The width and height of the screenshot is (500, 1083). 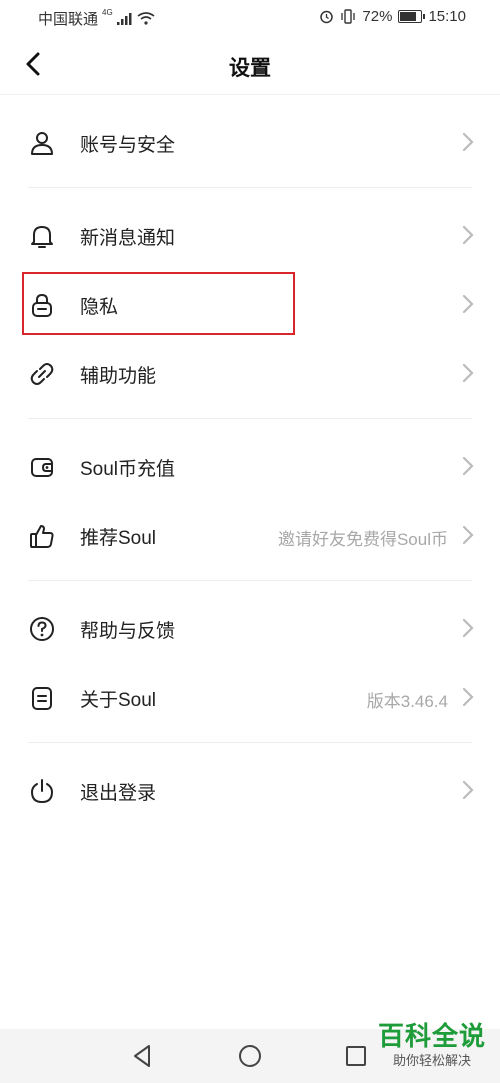 What do you see at coordinates (146, 18) in the screenshot?
I see `wifi-icon` at bounding box center [146, 18].